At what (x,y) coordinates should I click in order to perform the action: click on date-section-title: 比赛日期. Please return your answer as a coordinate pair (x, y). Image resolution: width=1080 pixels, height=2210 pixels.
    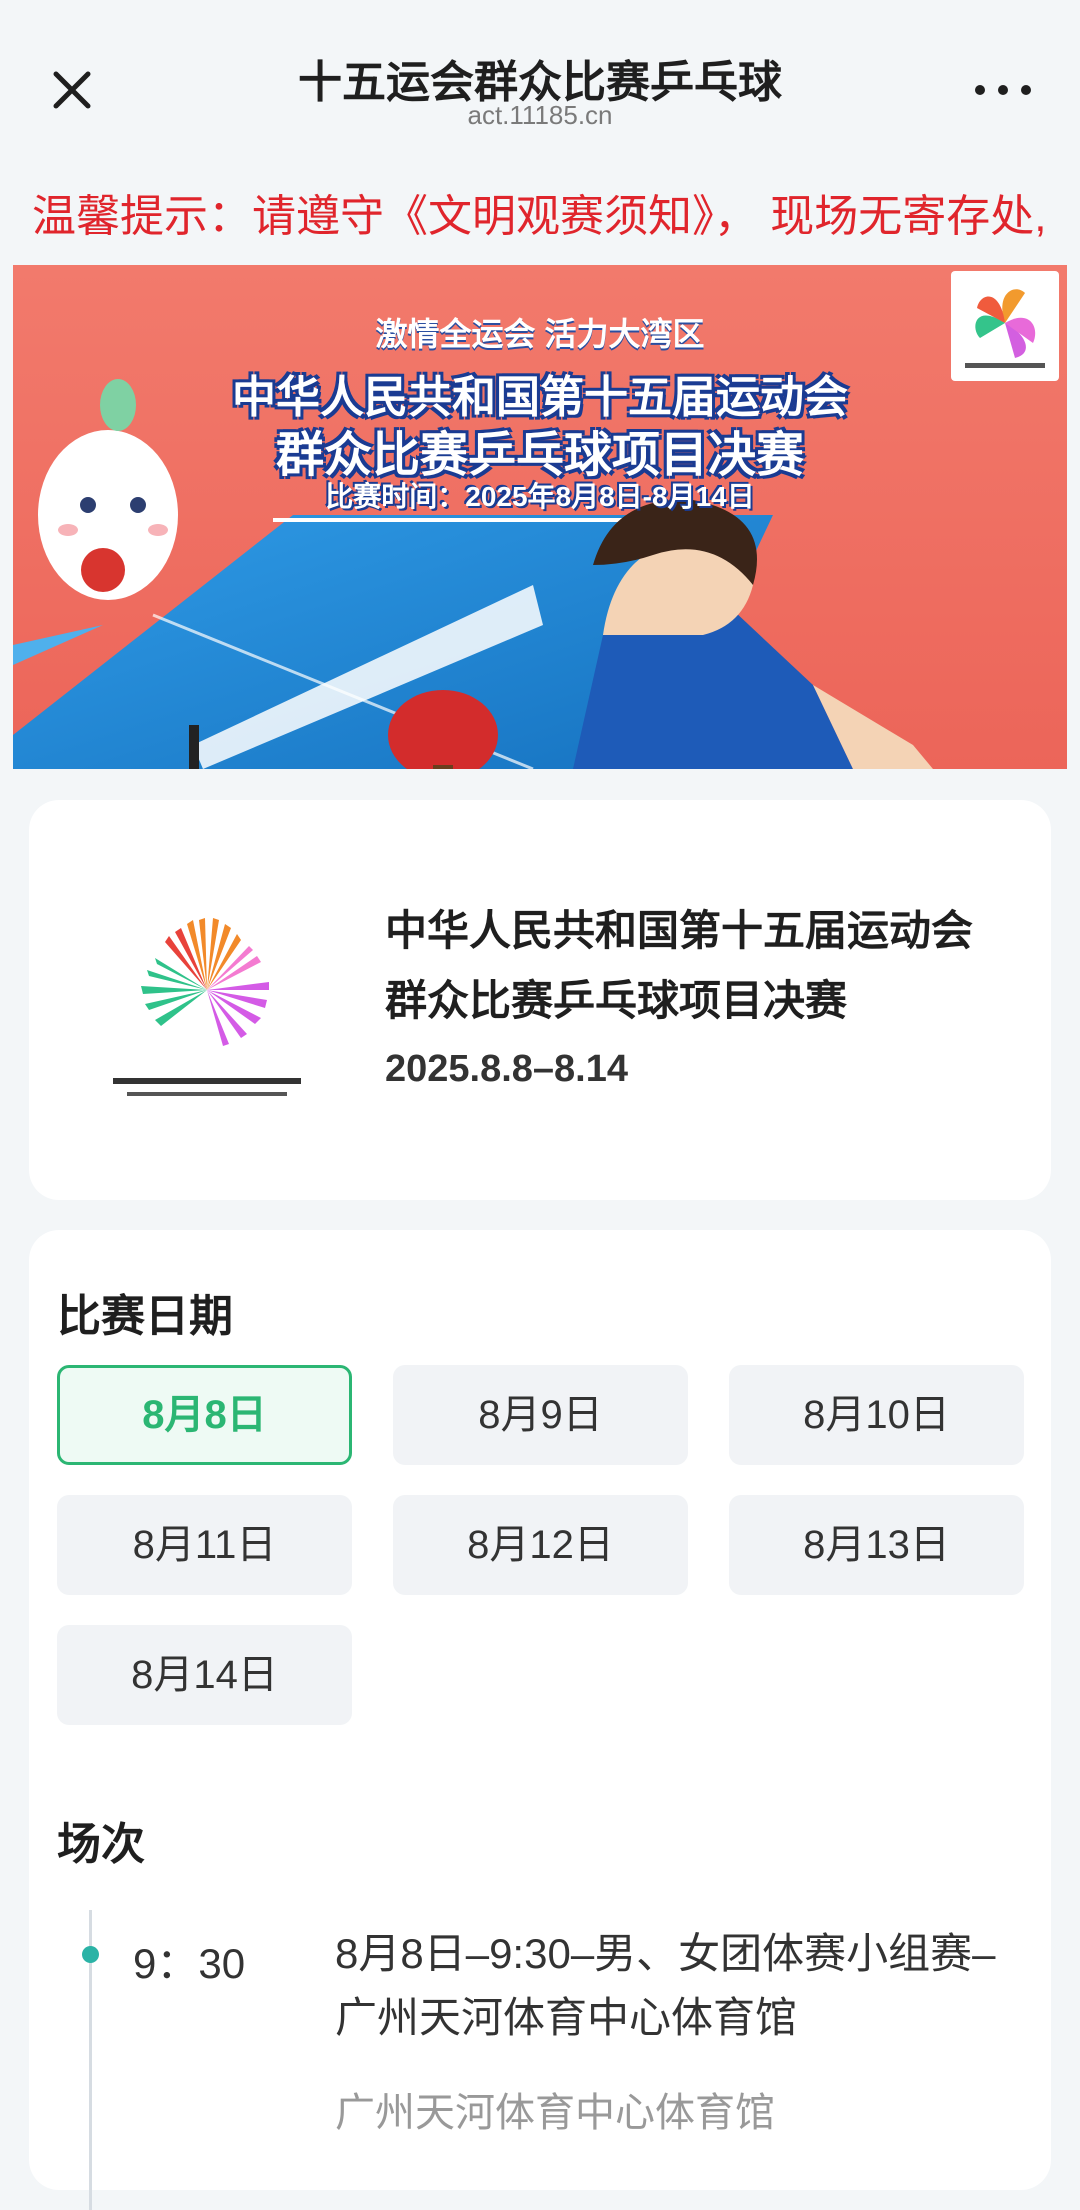
    Looking at the image, I should click on (145, 1316).